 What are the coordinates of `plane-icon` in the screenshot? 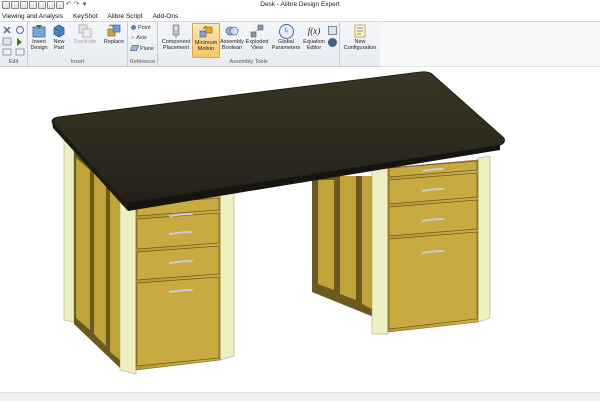 It's located at (134, 48).